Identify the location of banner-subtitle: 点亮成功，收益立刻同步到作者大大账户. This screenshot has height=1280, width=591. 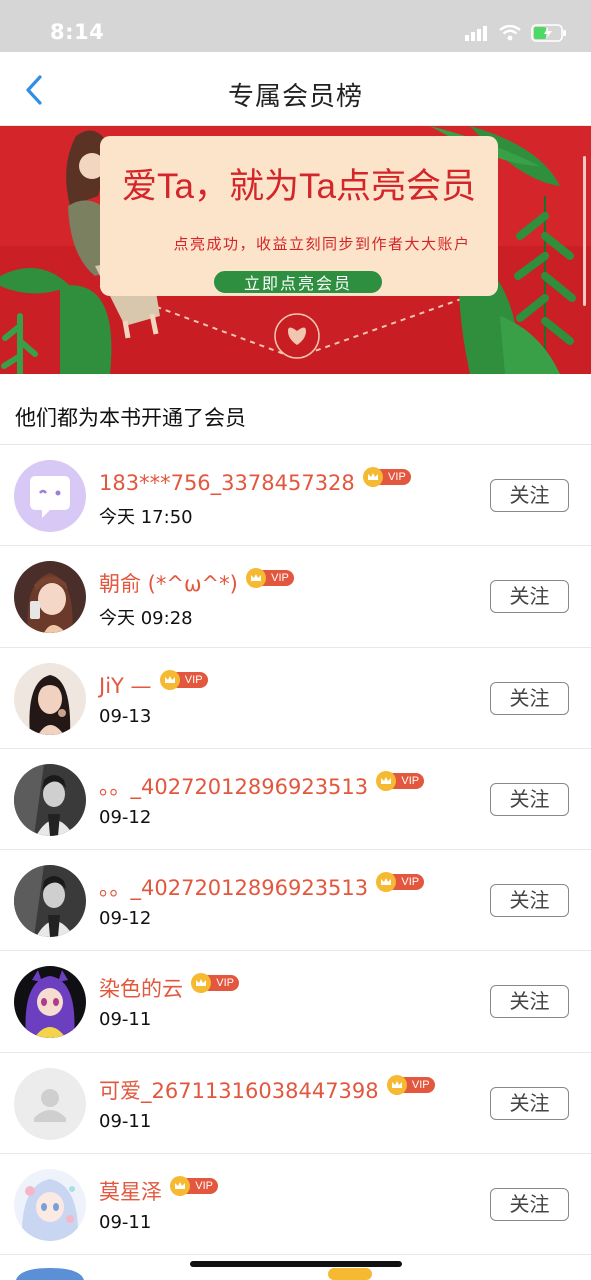
(322, 244).